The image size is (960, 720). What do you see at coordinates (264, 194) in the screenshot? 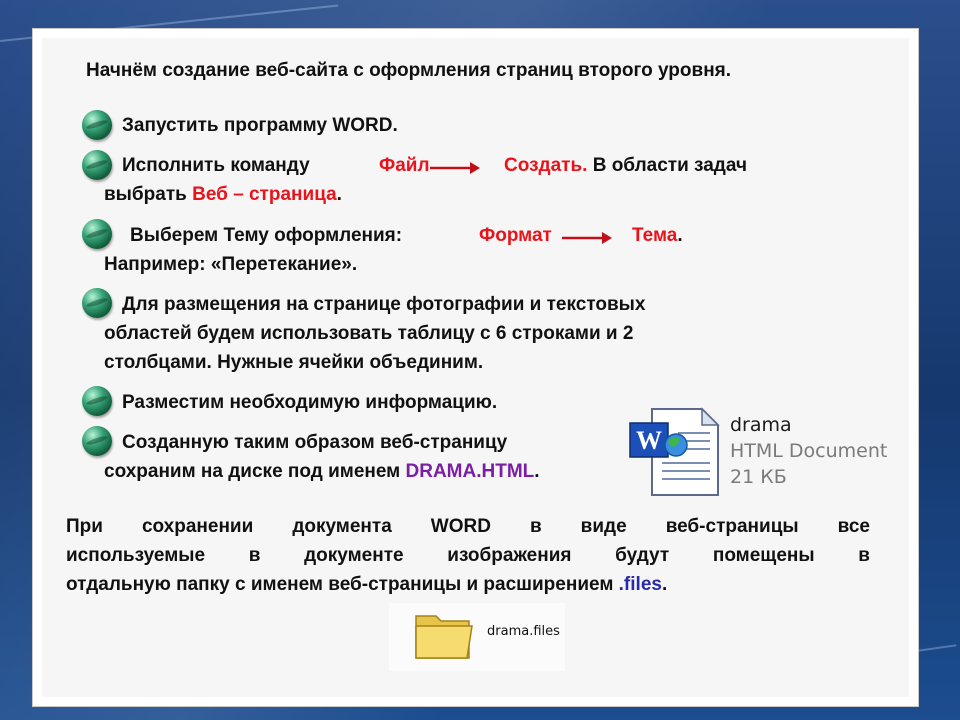
I see `web-page-label: Веб – страница` at bounding box center [264, 194].